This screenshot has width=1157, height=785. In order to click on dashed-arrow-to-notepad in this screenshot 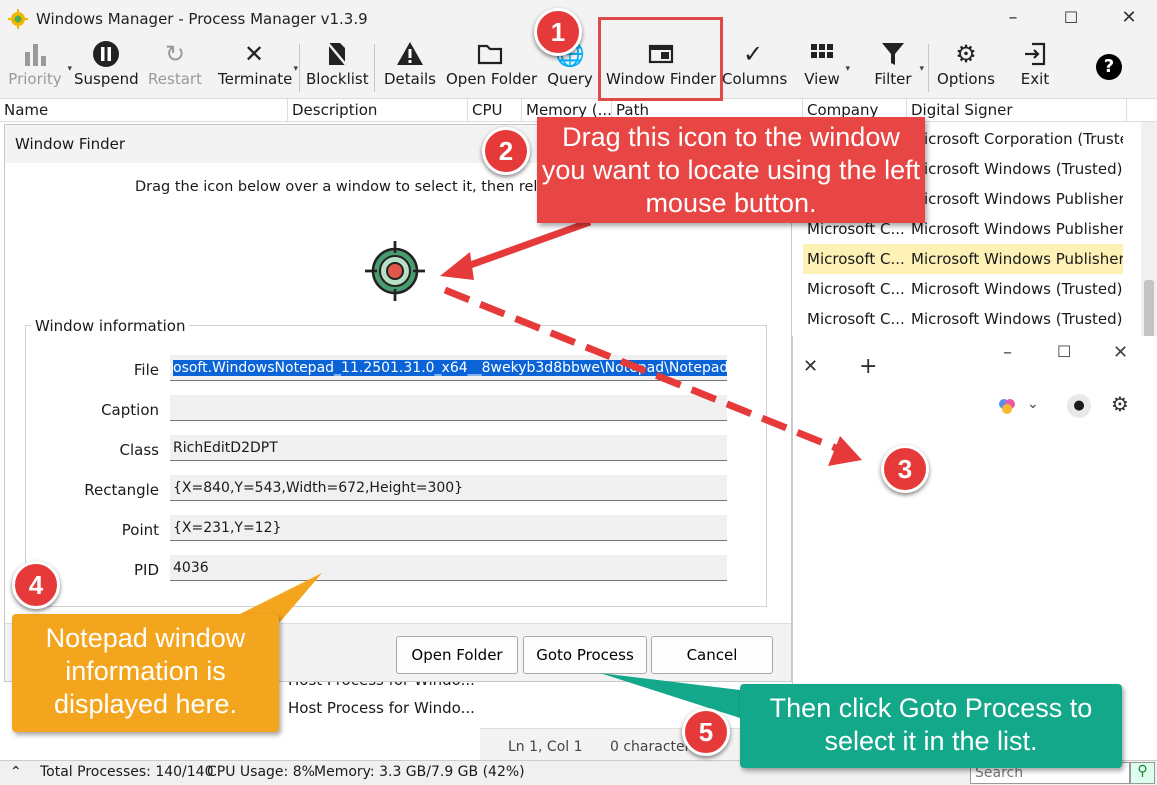, I will do `click(640, 369)`.